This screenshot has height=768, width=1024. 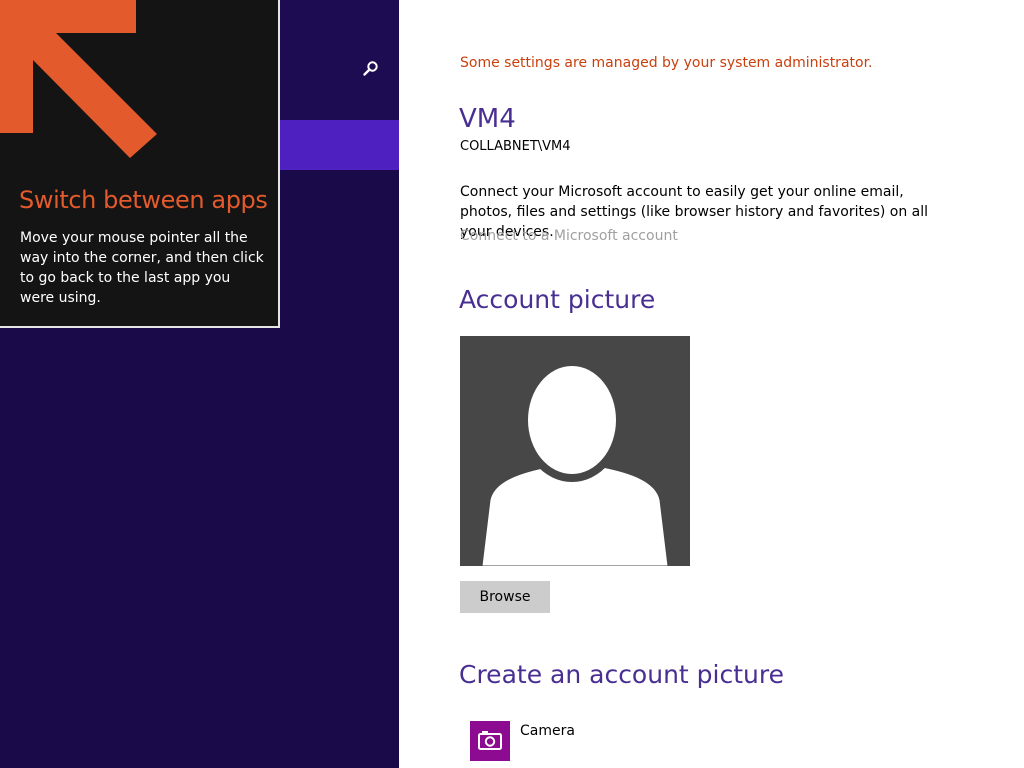 I want to click on selected-nav-item, so click(x=339, y=145).